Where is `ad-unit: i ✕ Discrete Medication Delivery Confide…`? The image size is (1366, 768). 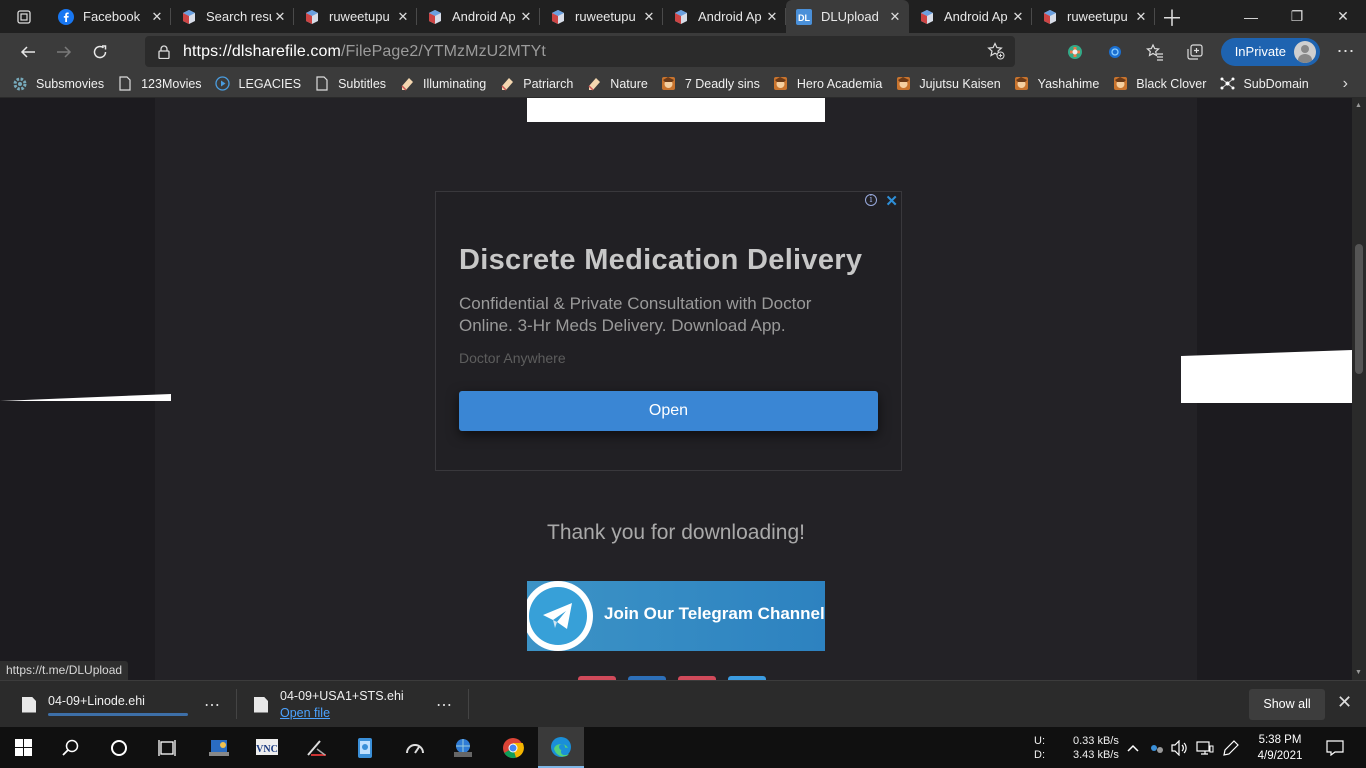
ad-unit: i ✕ Discrete Medication Delivery Confide… is located at coordinates (668, 331).